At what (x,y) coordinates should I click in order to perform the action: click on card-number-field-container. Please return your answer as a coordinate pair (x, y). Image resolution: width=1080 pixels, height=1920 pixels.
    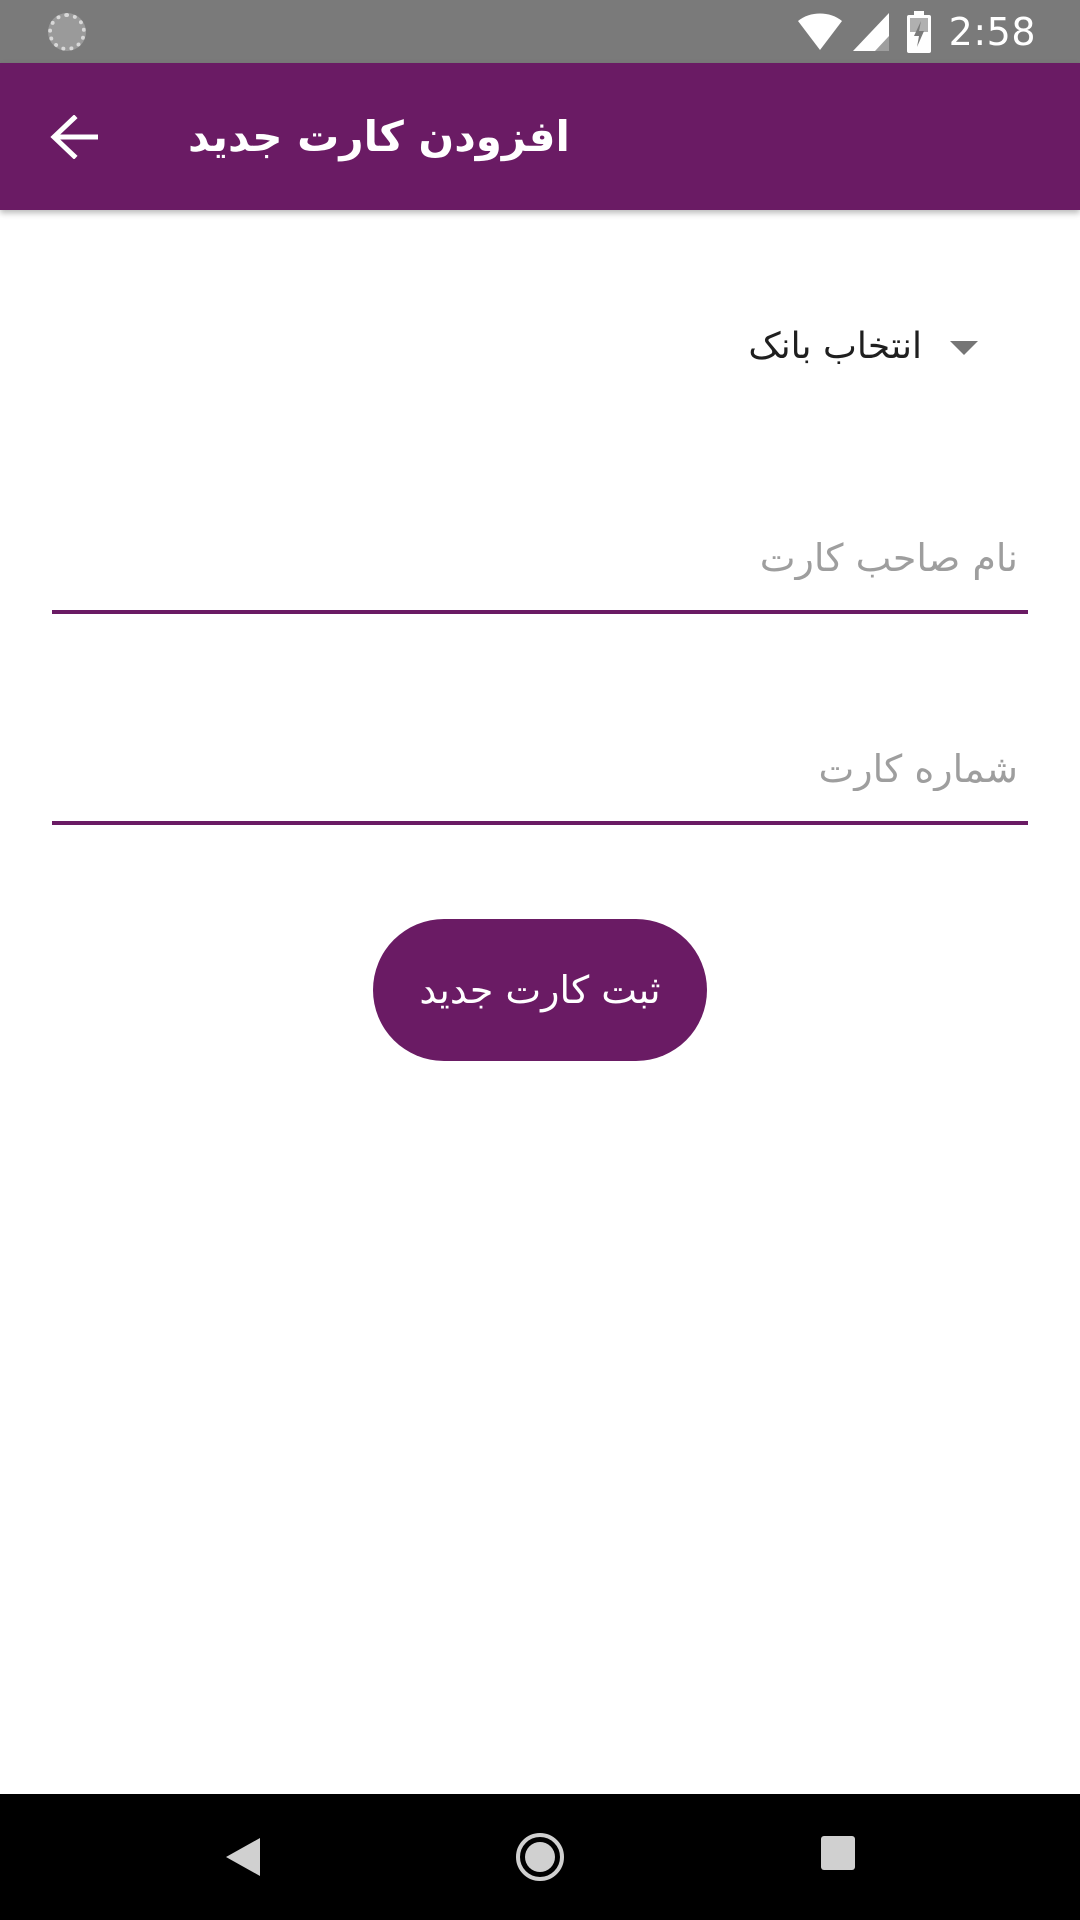
    Looking at the image, I should click on (540, 777).